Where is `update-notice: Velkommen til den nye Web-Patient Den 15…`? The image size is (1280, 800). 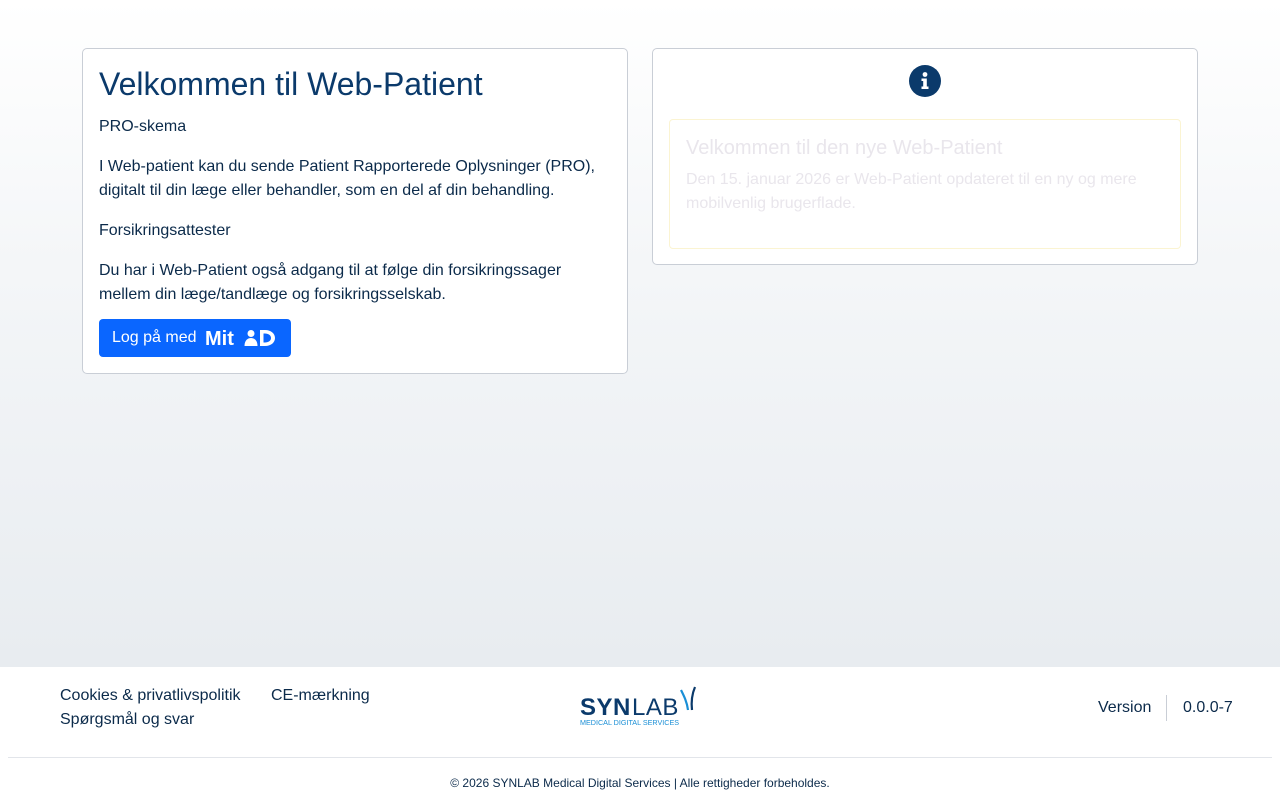
update-notice: Velkommen til den nye Web-Patient Den 15… is located at coordinates (925, 184).